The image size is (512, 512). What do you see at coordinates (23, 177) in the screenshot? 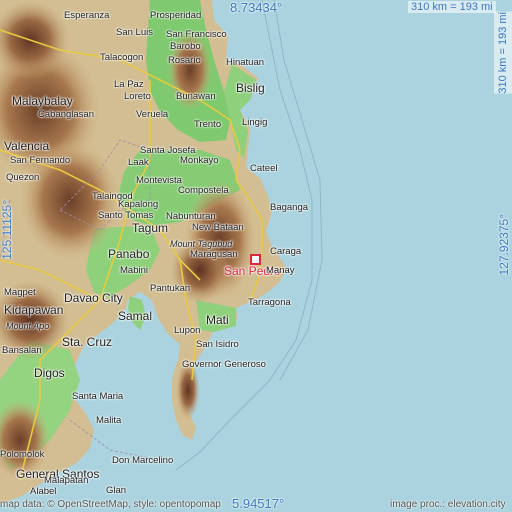
I see `place-label: Quezon` at bounding box center [23, 177].